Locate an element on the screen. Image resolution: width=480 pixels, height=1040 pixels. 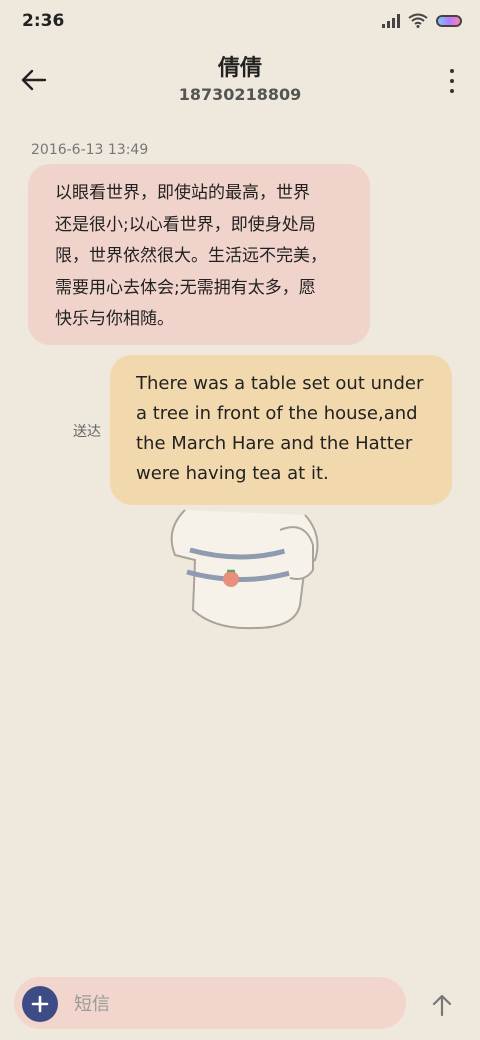
plus-icon is located at coordinates (40, 1004).